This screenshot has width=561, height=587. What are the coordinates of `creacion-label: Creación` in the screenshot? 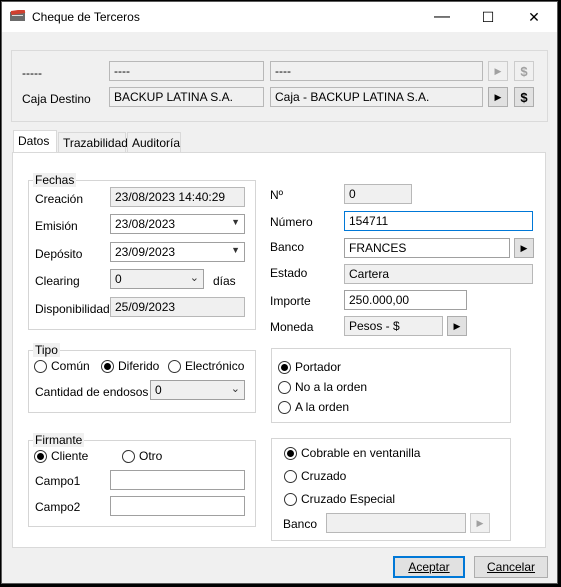 It's located at (59, 199).